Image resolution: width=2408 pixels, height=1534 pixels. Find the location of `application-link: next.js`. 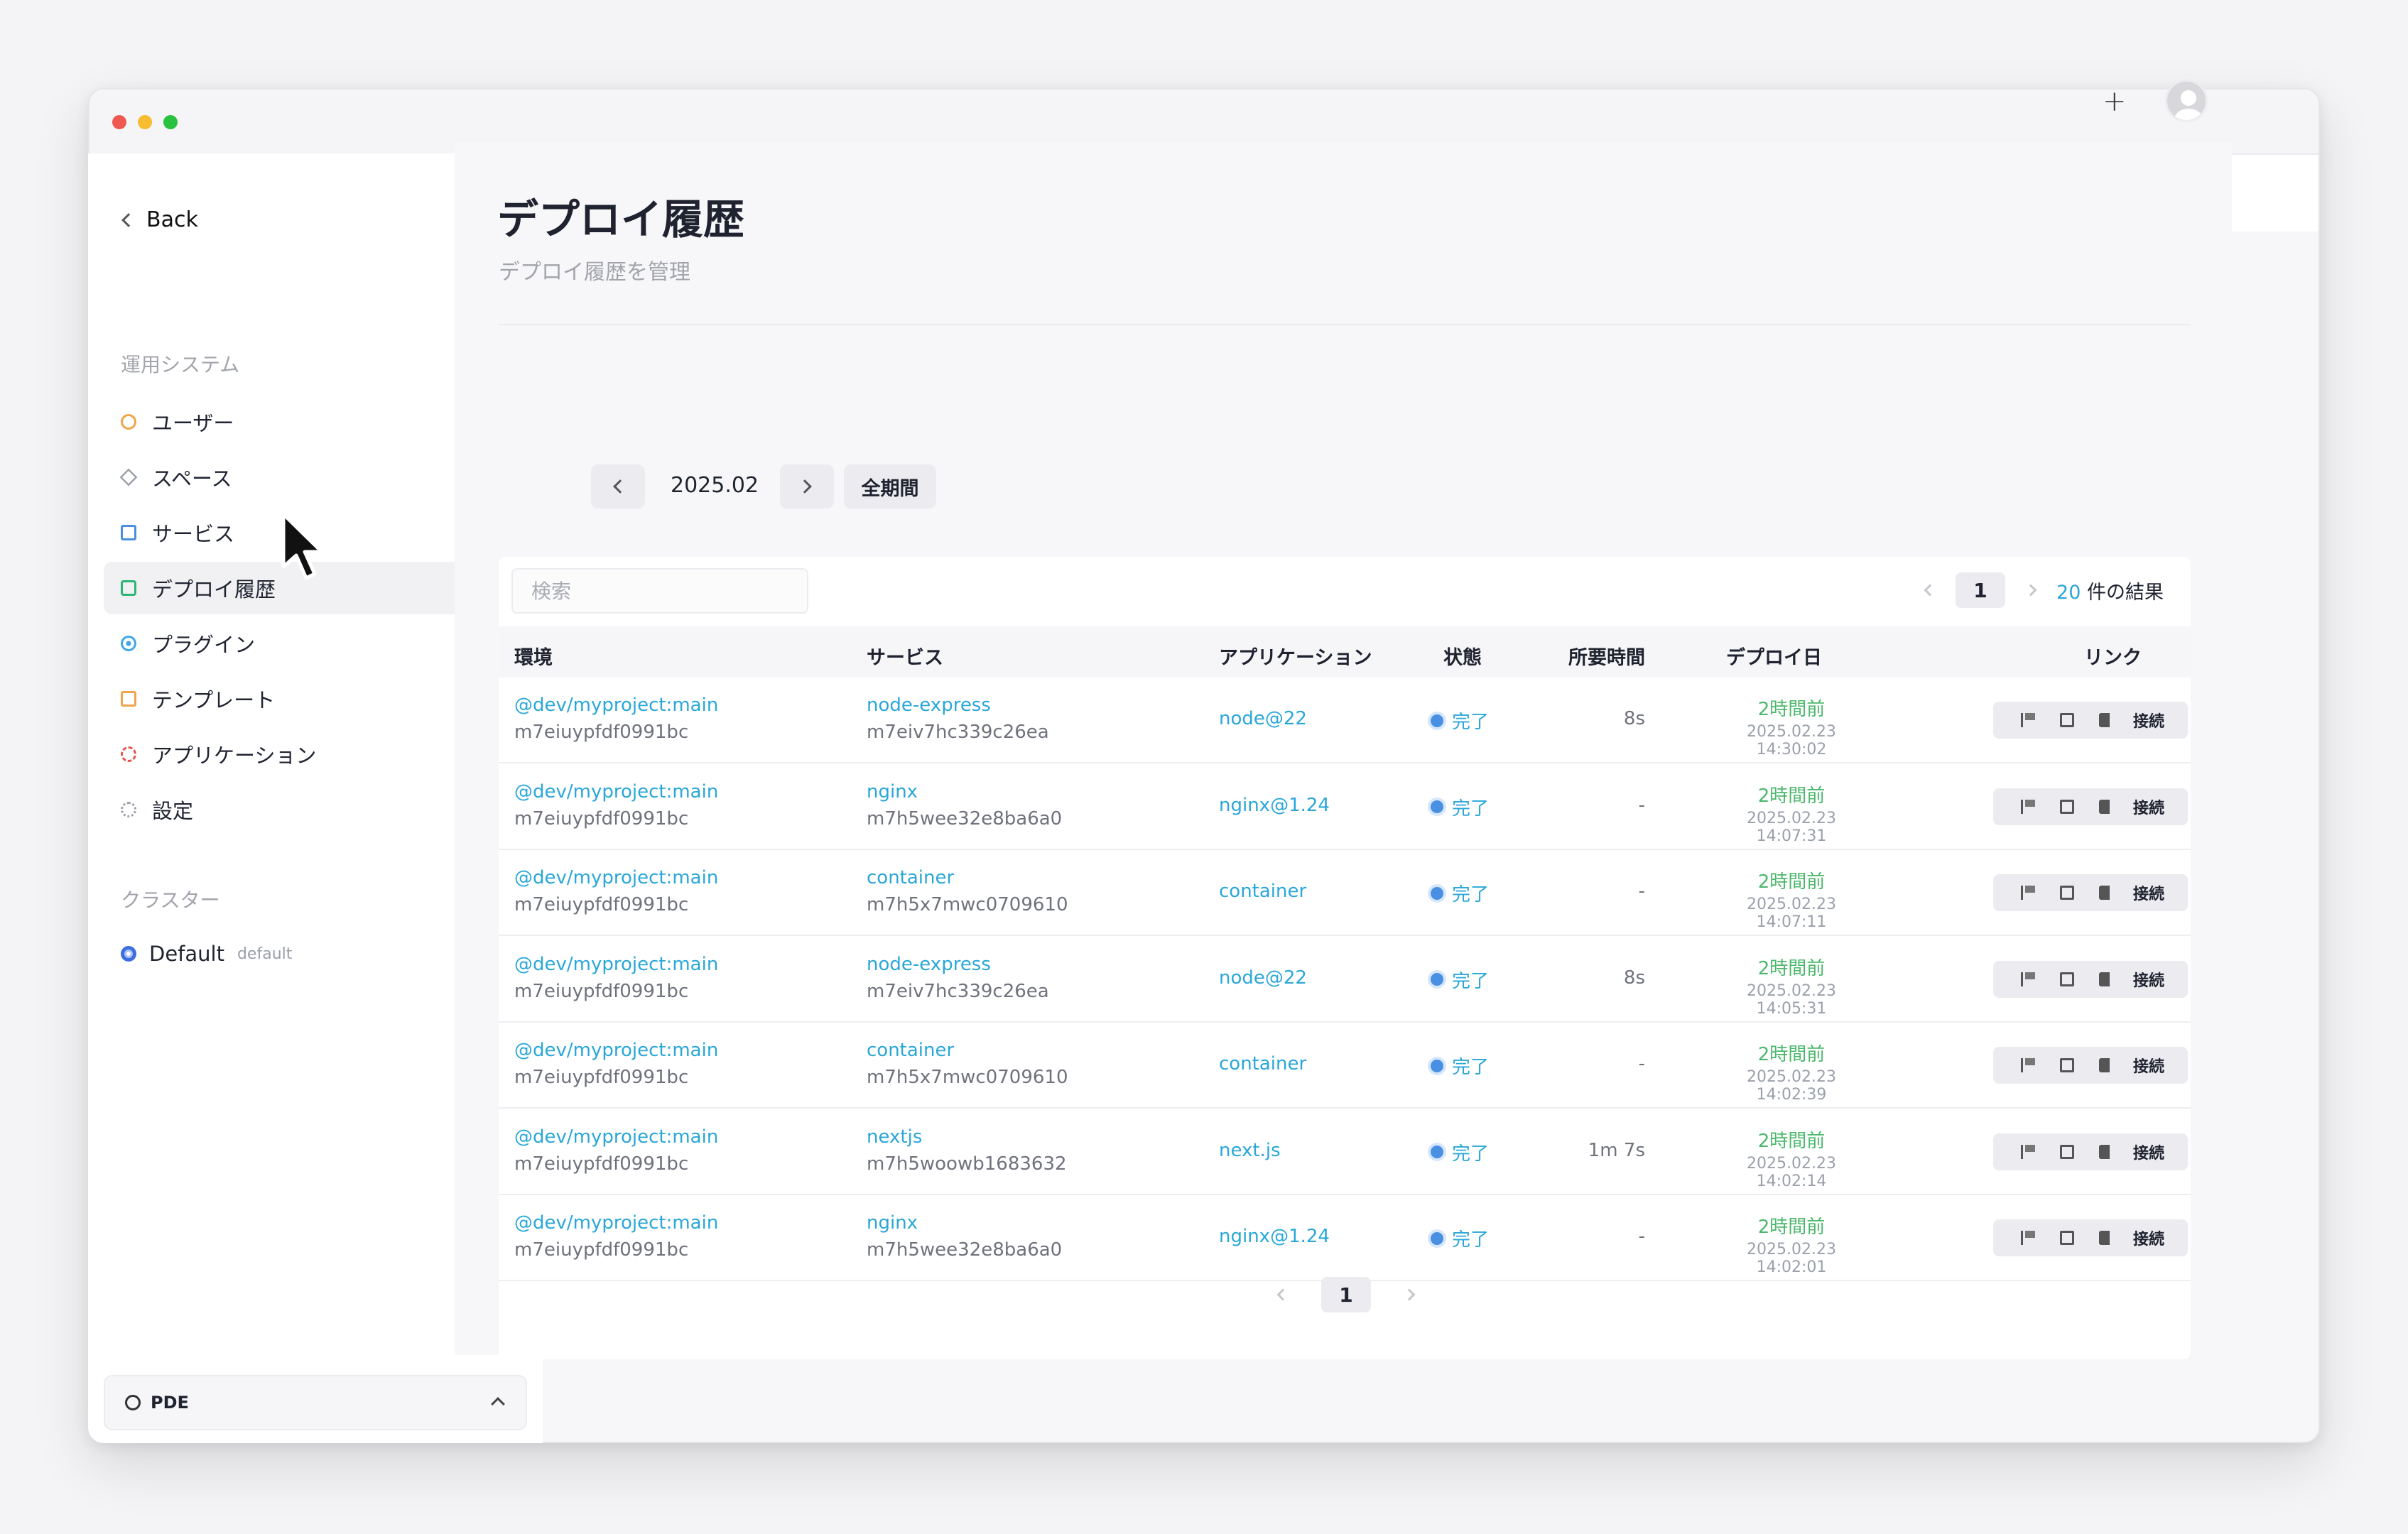

application-link: next.js is located at coordinates (1250, 1150).